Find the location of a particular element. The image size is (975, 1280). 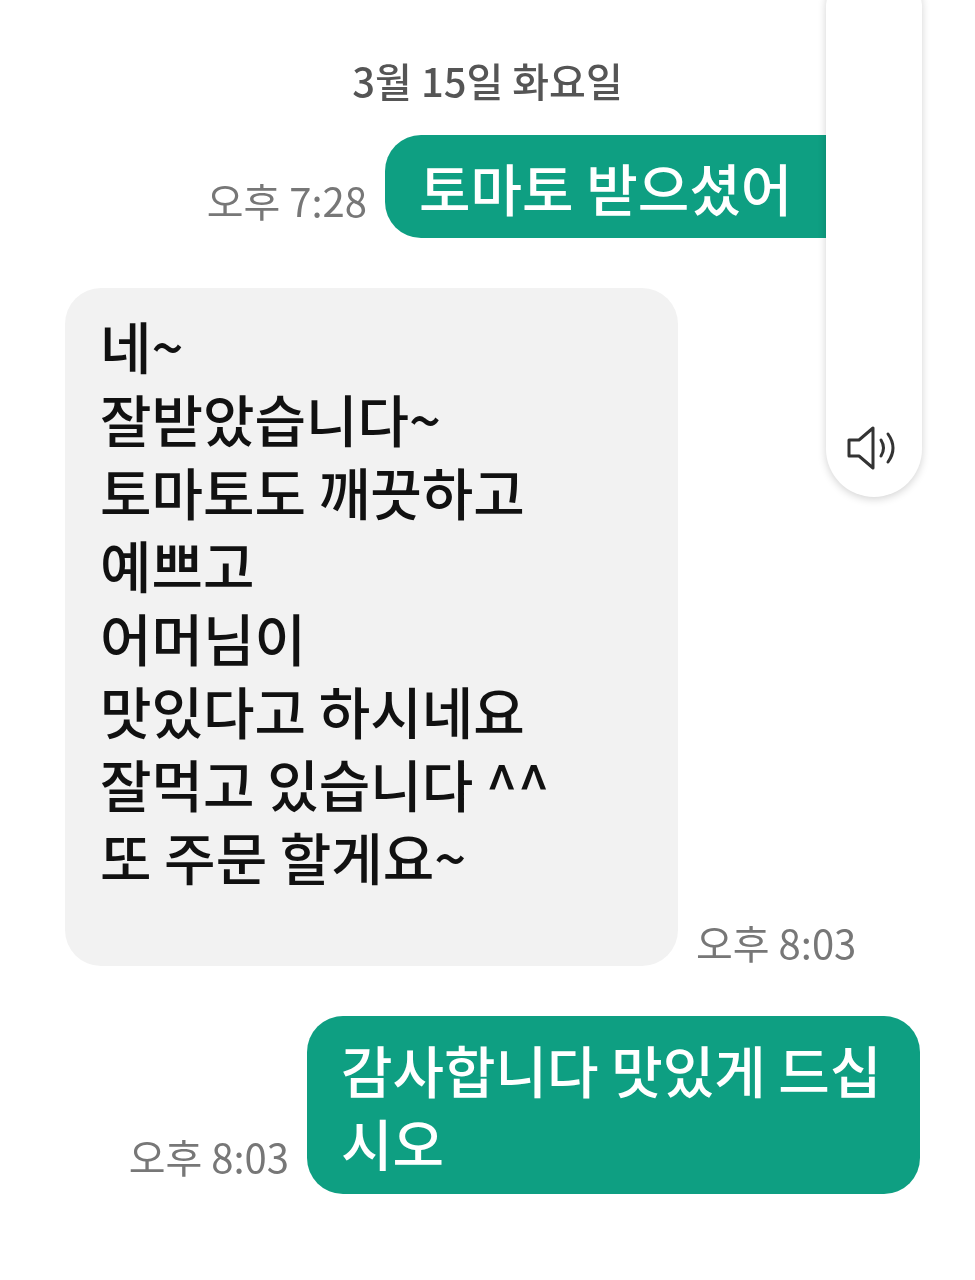

date-header: 3월 15일 화요일 is located at coordinates (487, 77).